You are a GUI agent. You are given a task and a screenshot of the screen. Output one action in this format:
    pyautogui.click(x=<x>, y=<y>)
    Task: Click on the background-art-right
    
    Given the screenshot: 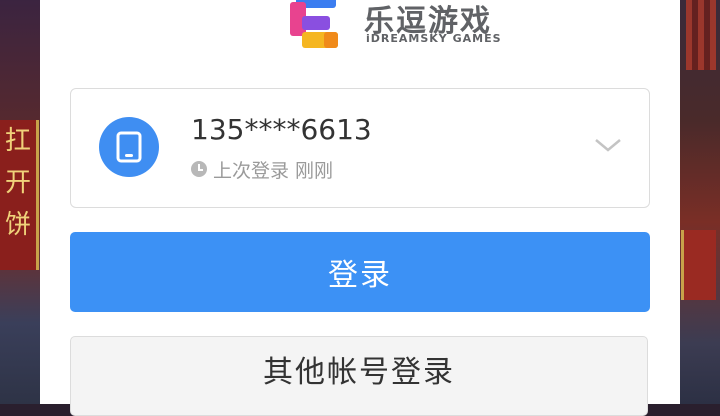 What is the action you would take?
    pyautogui.click(x=700, y=202)
    